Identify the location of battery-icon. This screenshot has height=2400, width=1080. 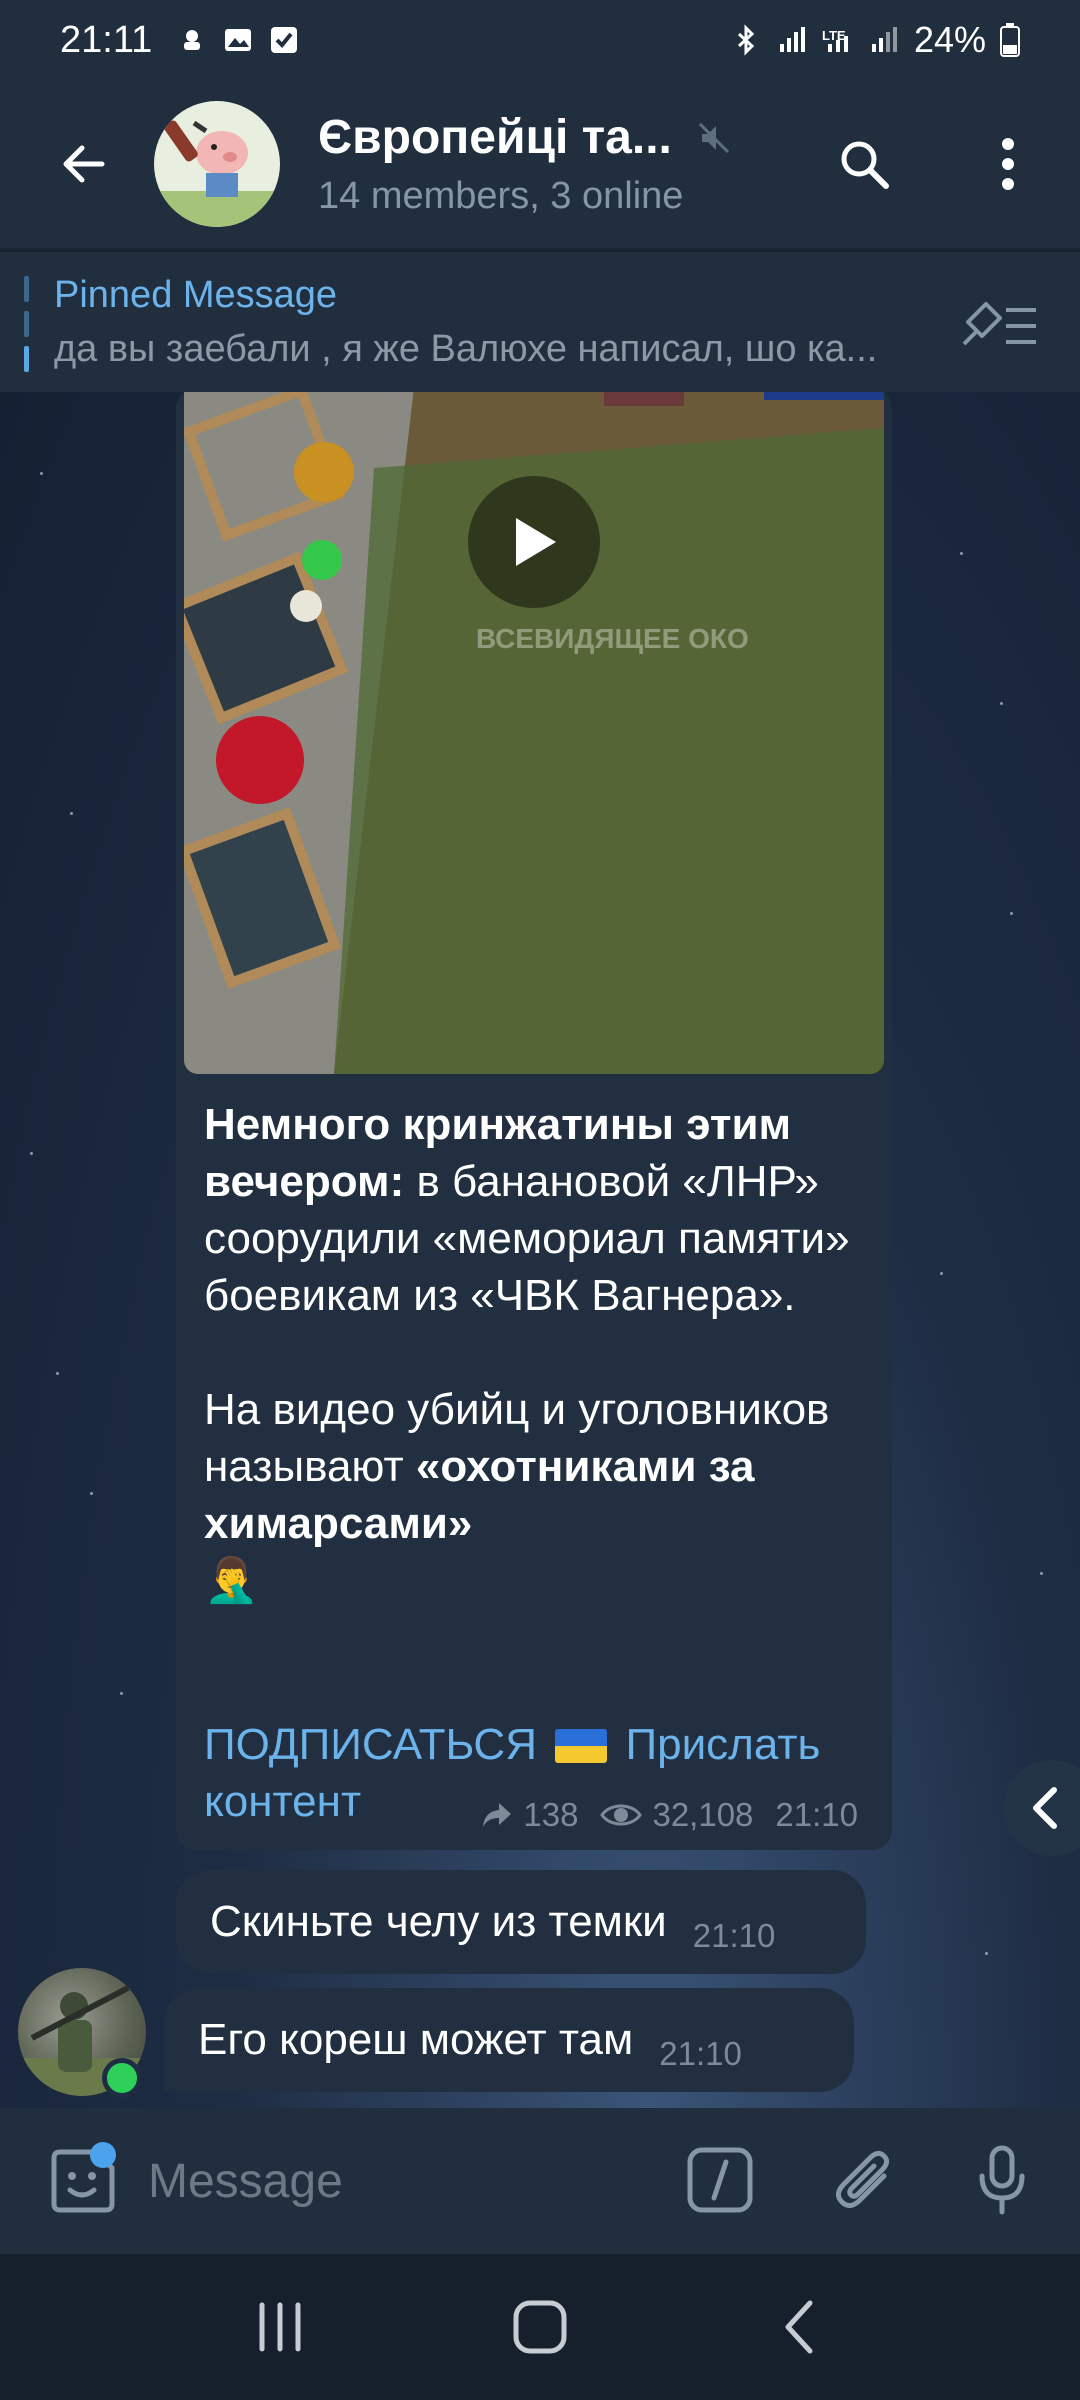
(1010, 40).